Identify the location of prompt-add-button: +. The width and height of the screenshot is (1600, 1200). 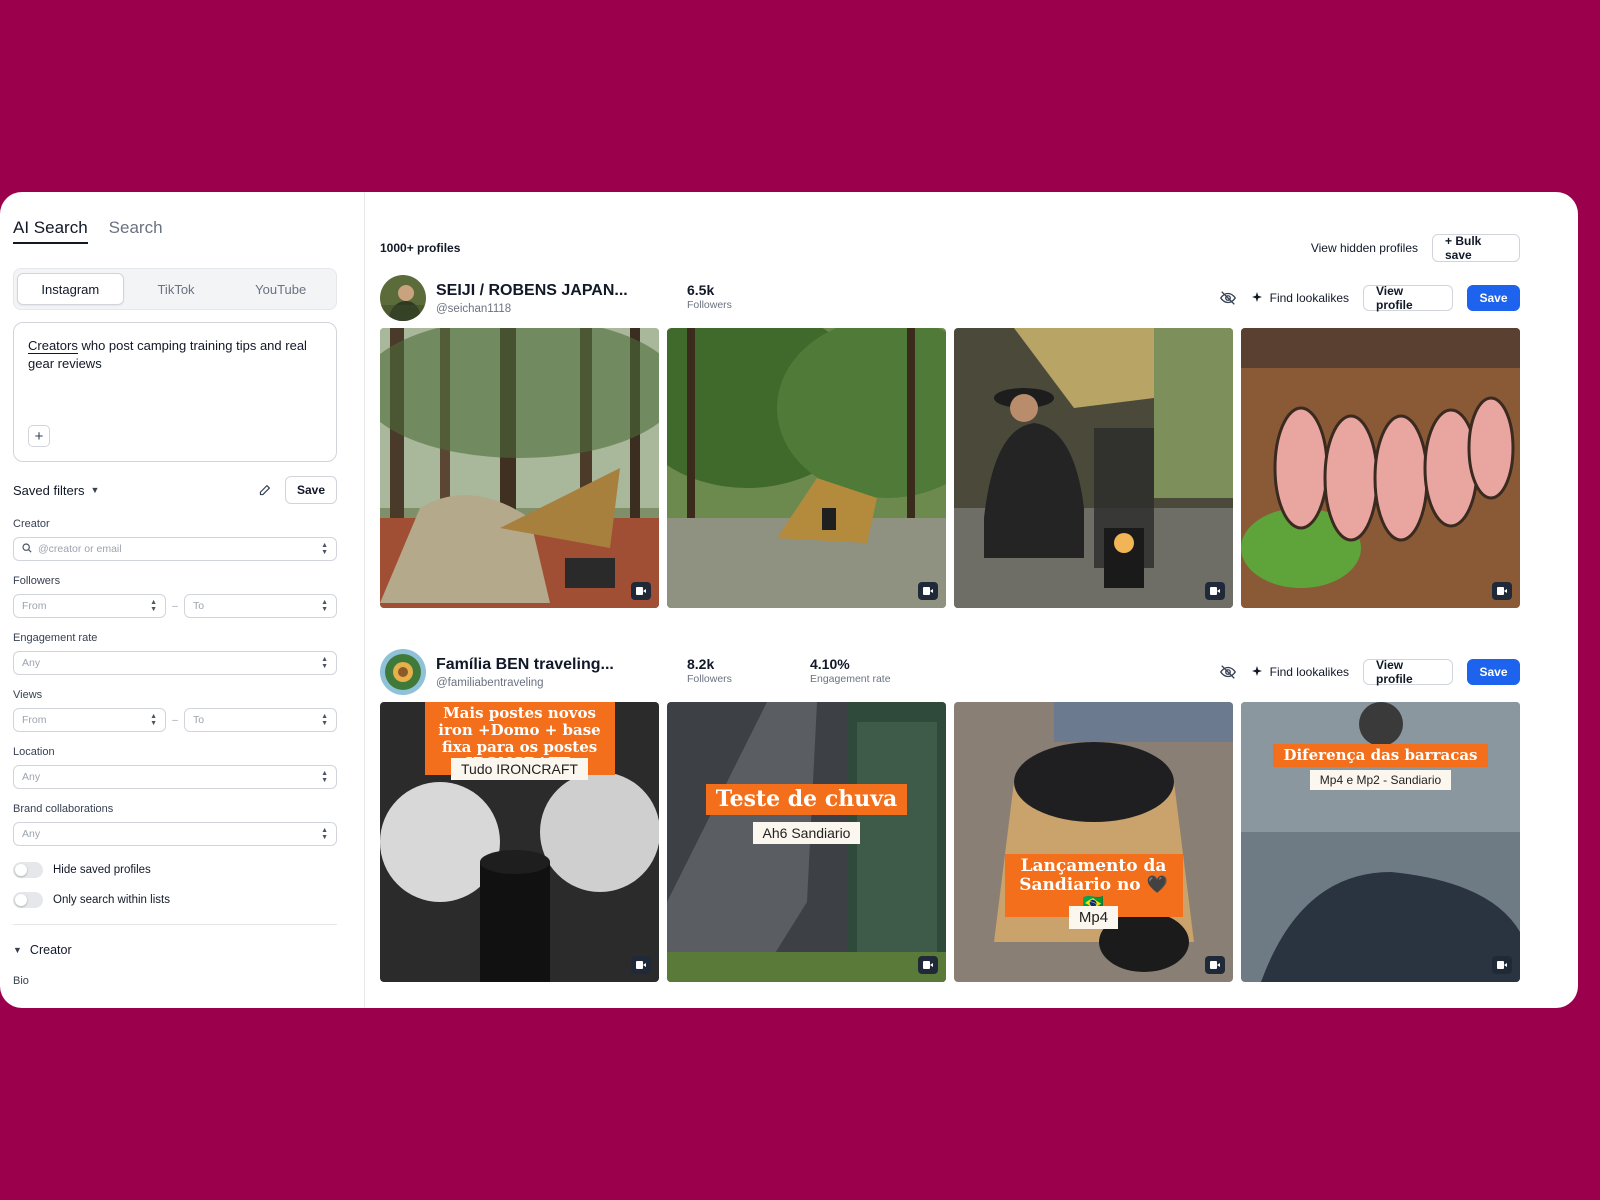
(39, 436).